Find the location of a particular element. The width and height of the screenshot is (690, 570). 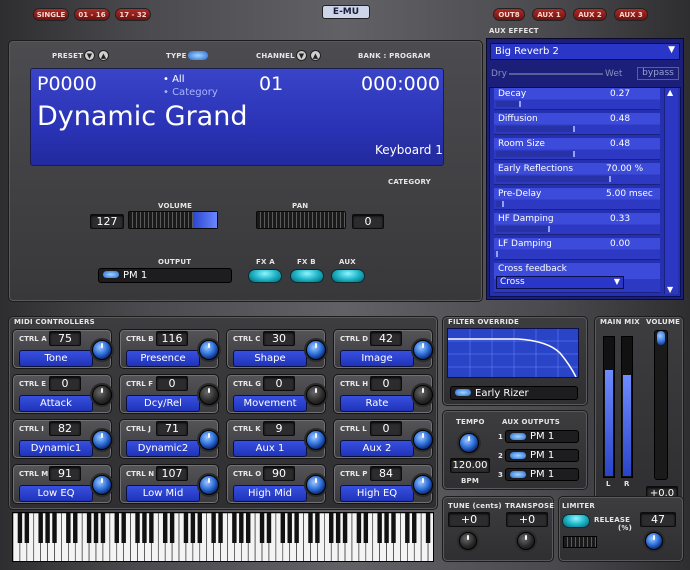

controller-value: 42 is located at coordinates (386, 338).